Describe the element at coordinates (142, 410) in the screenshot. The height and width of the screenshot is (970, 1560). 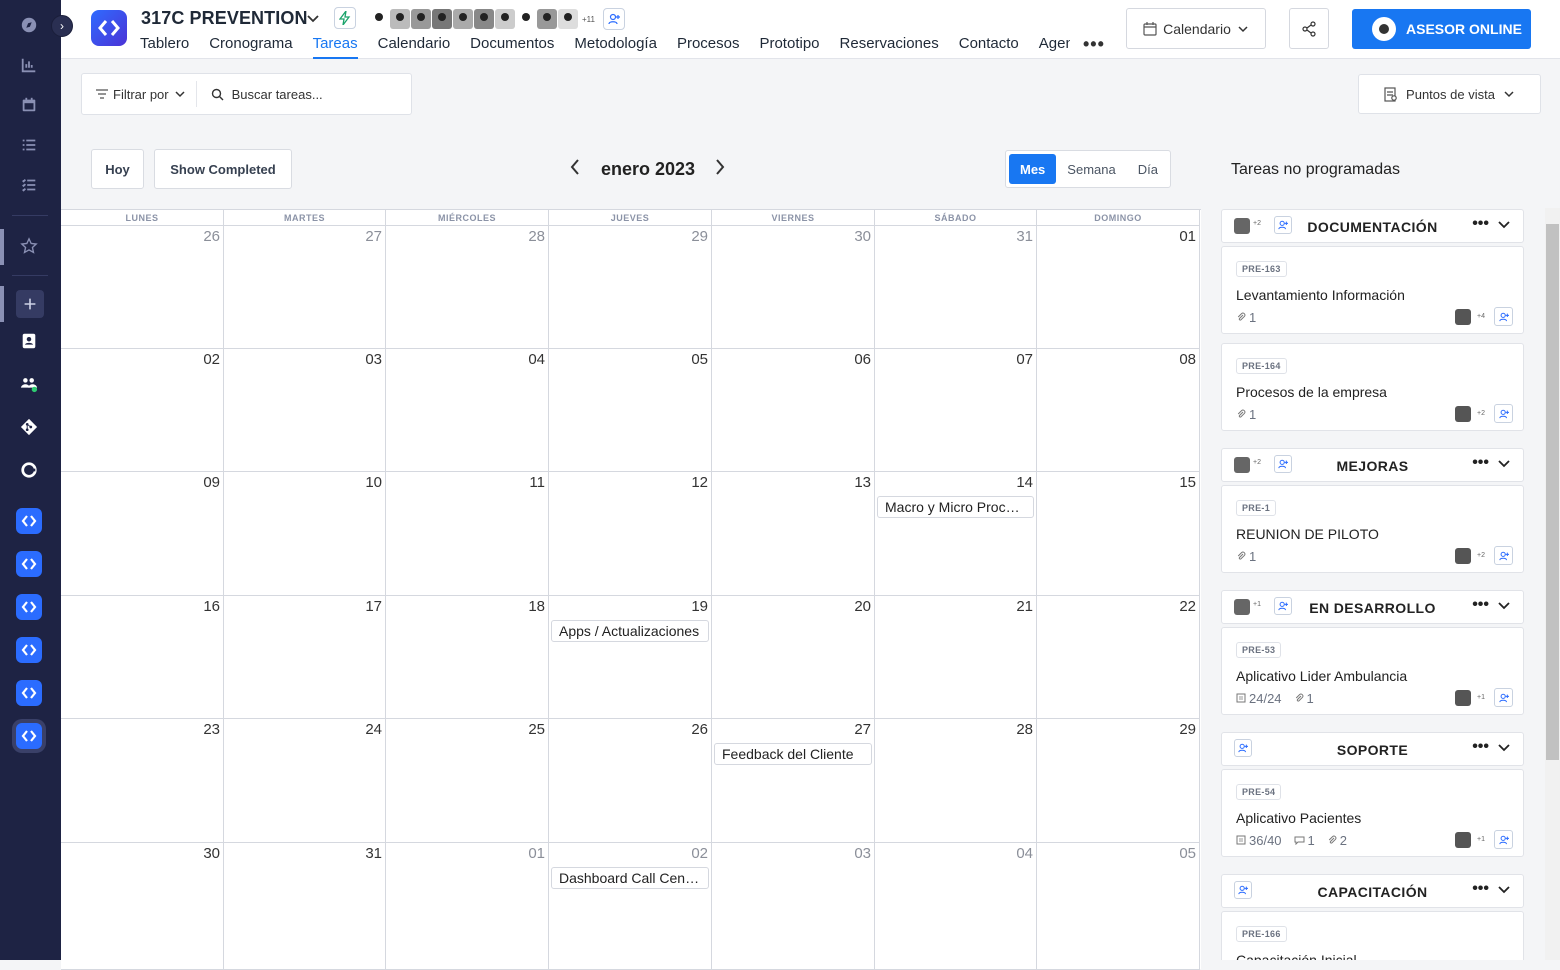
I see `calendar-day-cell: 02` at that location.